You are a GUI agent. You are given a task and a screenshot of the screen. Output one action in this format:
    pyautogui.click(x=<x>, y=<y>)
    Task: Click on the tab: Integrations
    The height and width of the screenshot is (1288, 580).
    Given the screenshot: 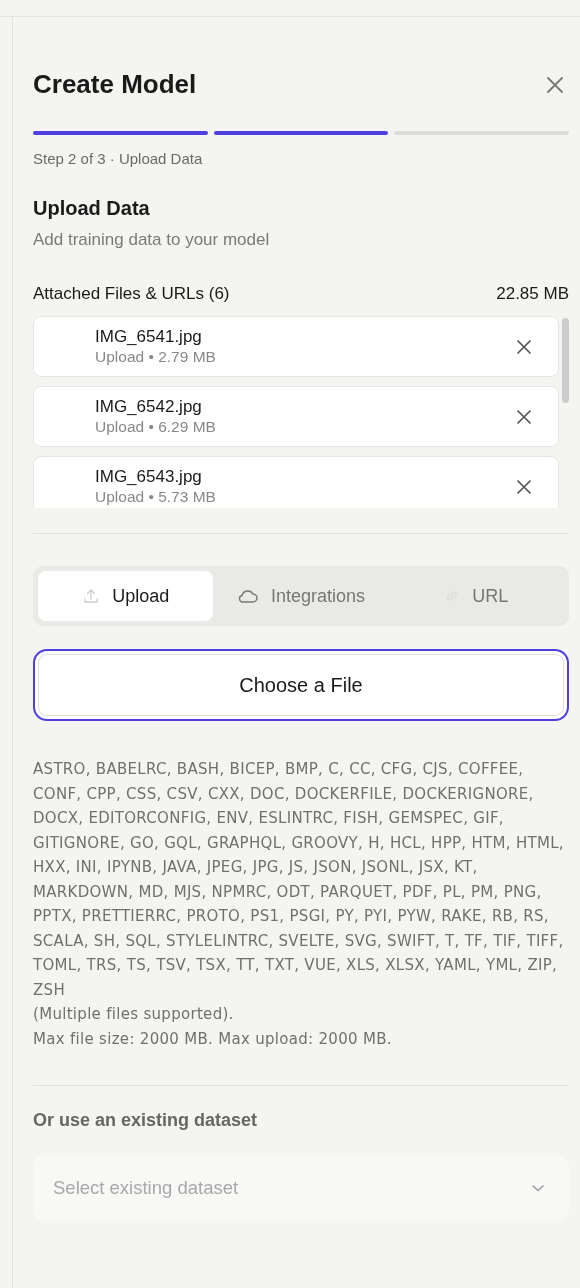 What is the action you would take?
    pyautogui.click(x=301, y=596)
    